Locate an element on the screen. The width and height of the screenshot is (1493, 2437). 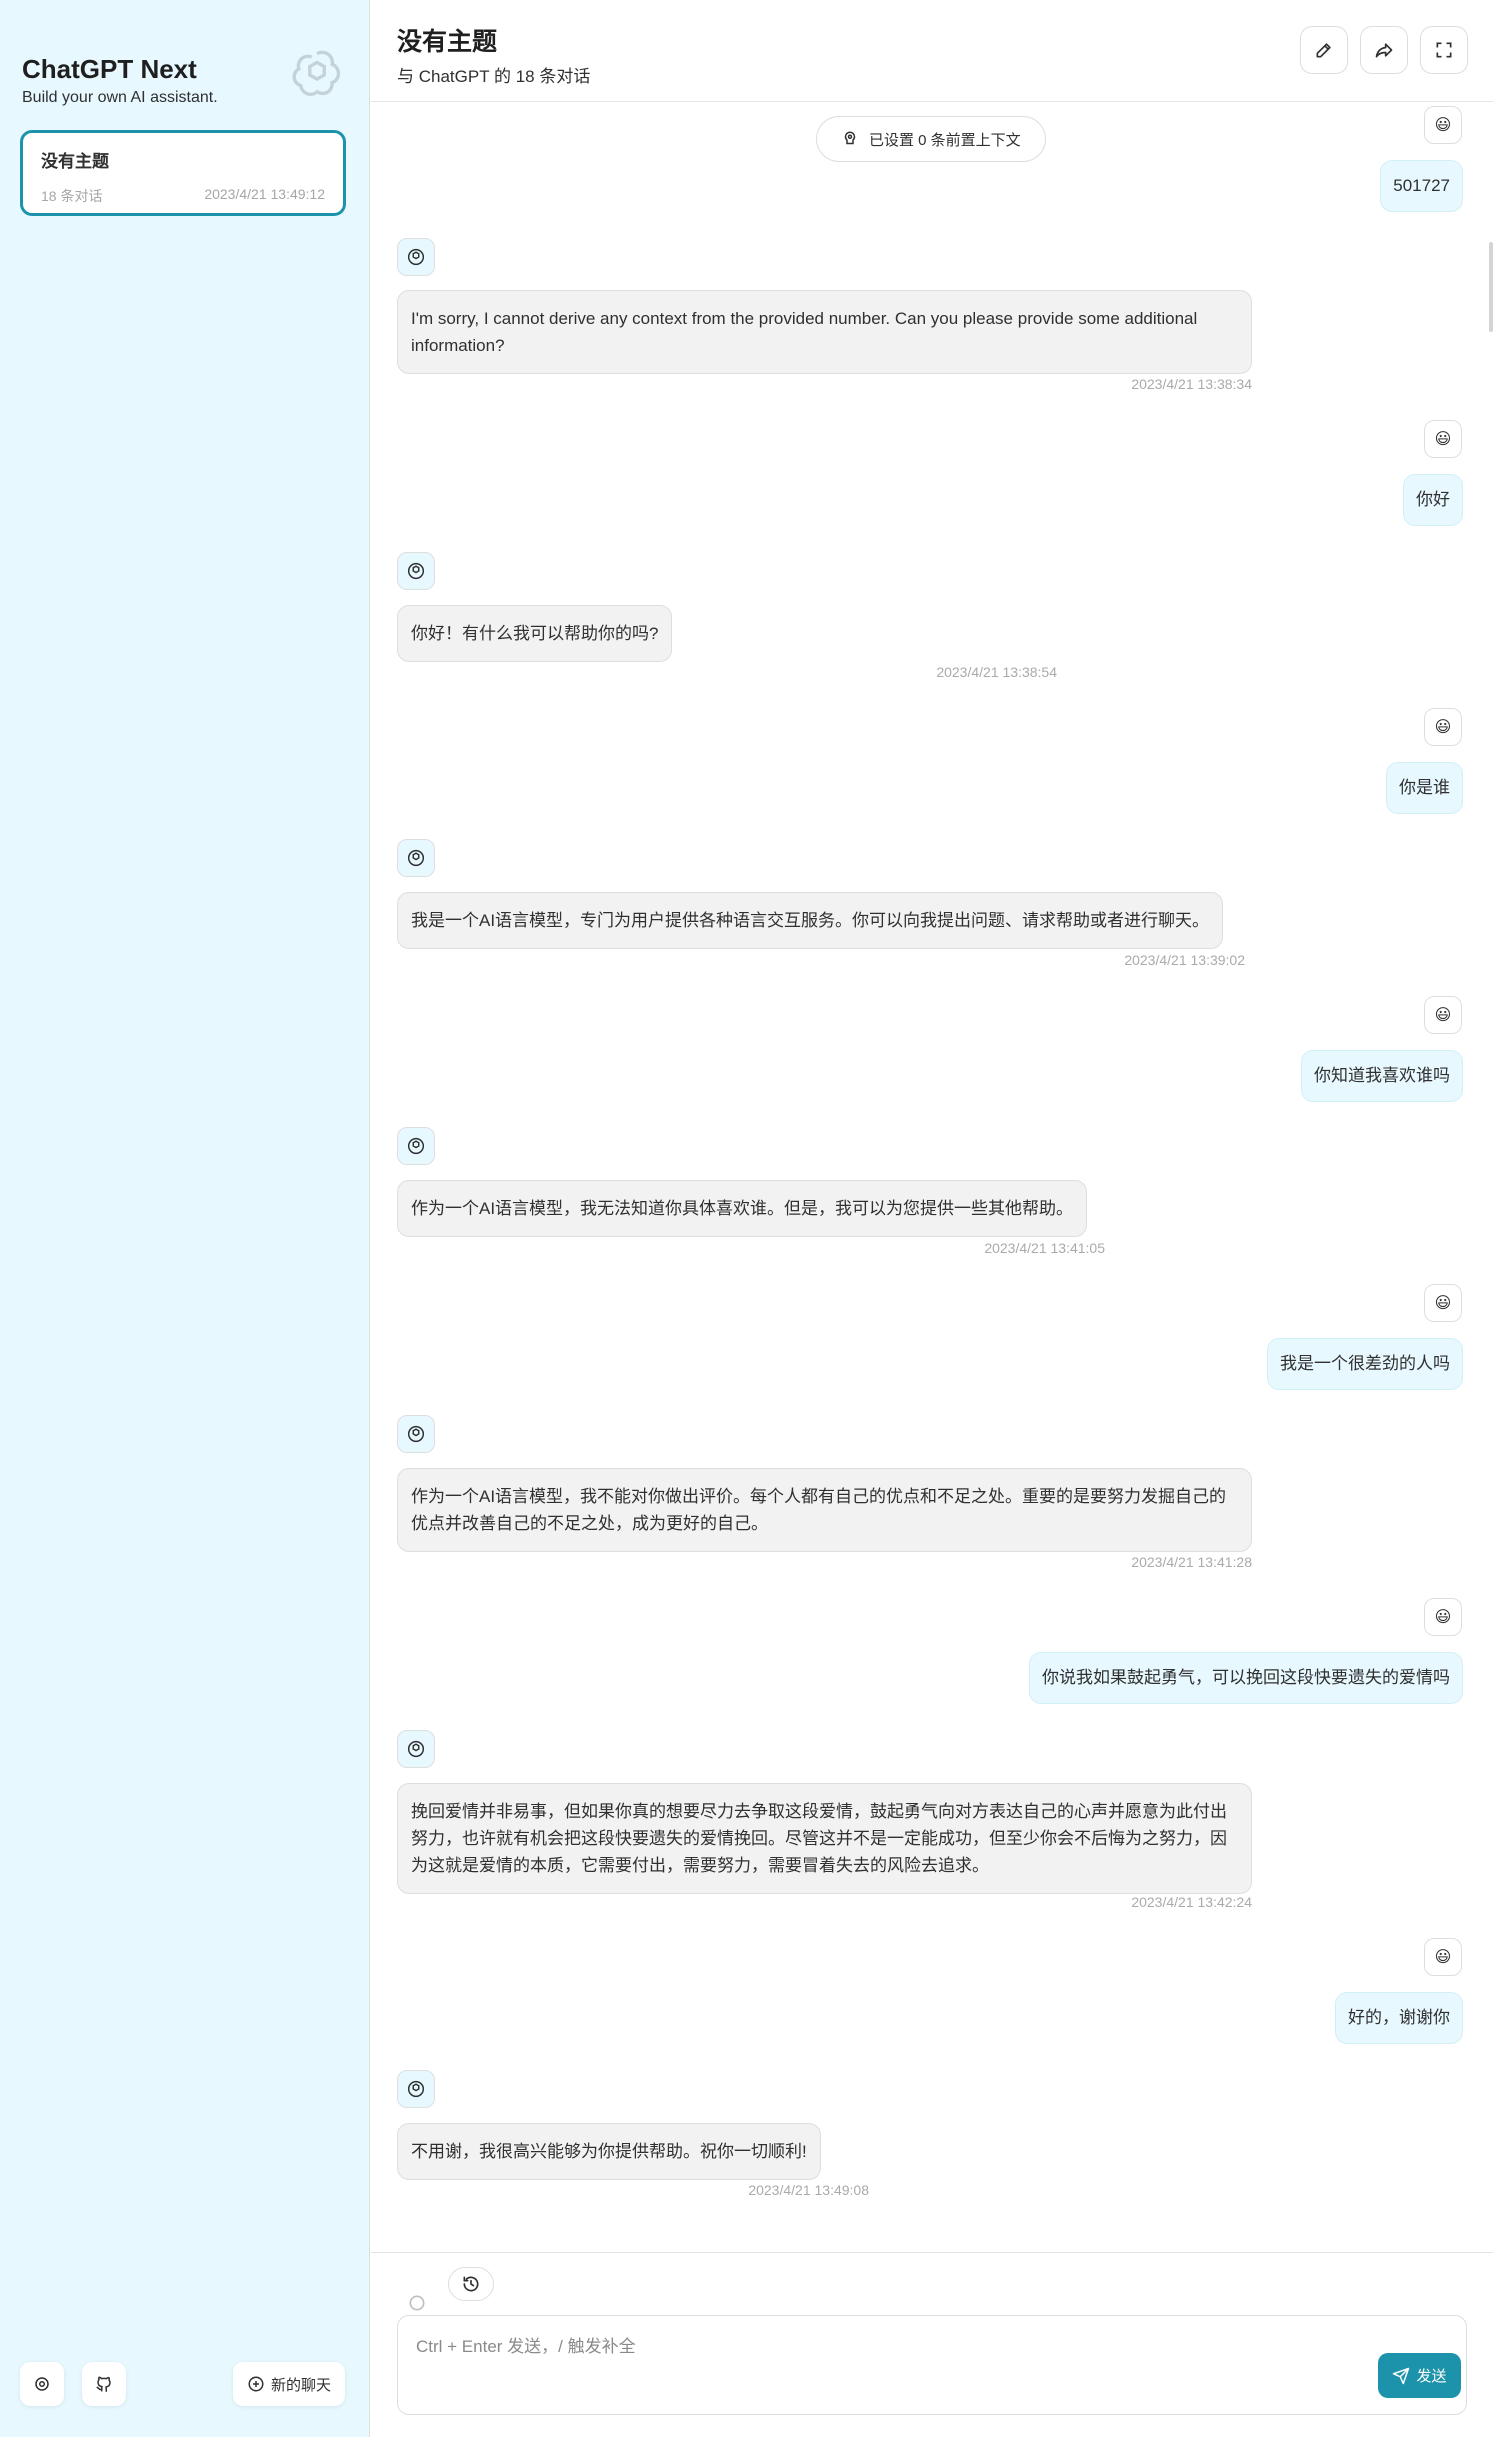
github-icon is located at coordinates (103, 2384).